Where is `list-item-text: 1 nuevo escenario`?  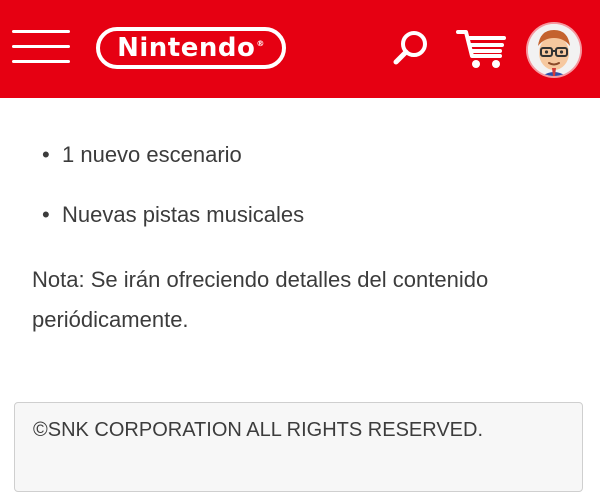
list-item-text: 1 nuevo escenario is located at coordinates (152, 154).